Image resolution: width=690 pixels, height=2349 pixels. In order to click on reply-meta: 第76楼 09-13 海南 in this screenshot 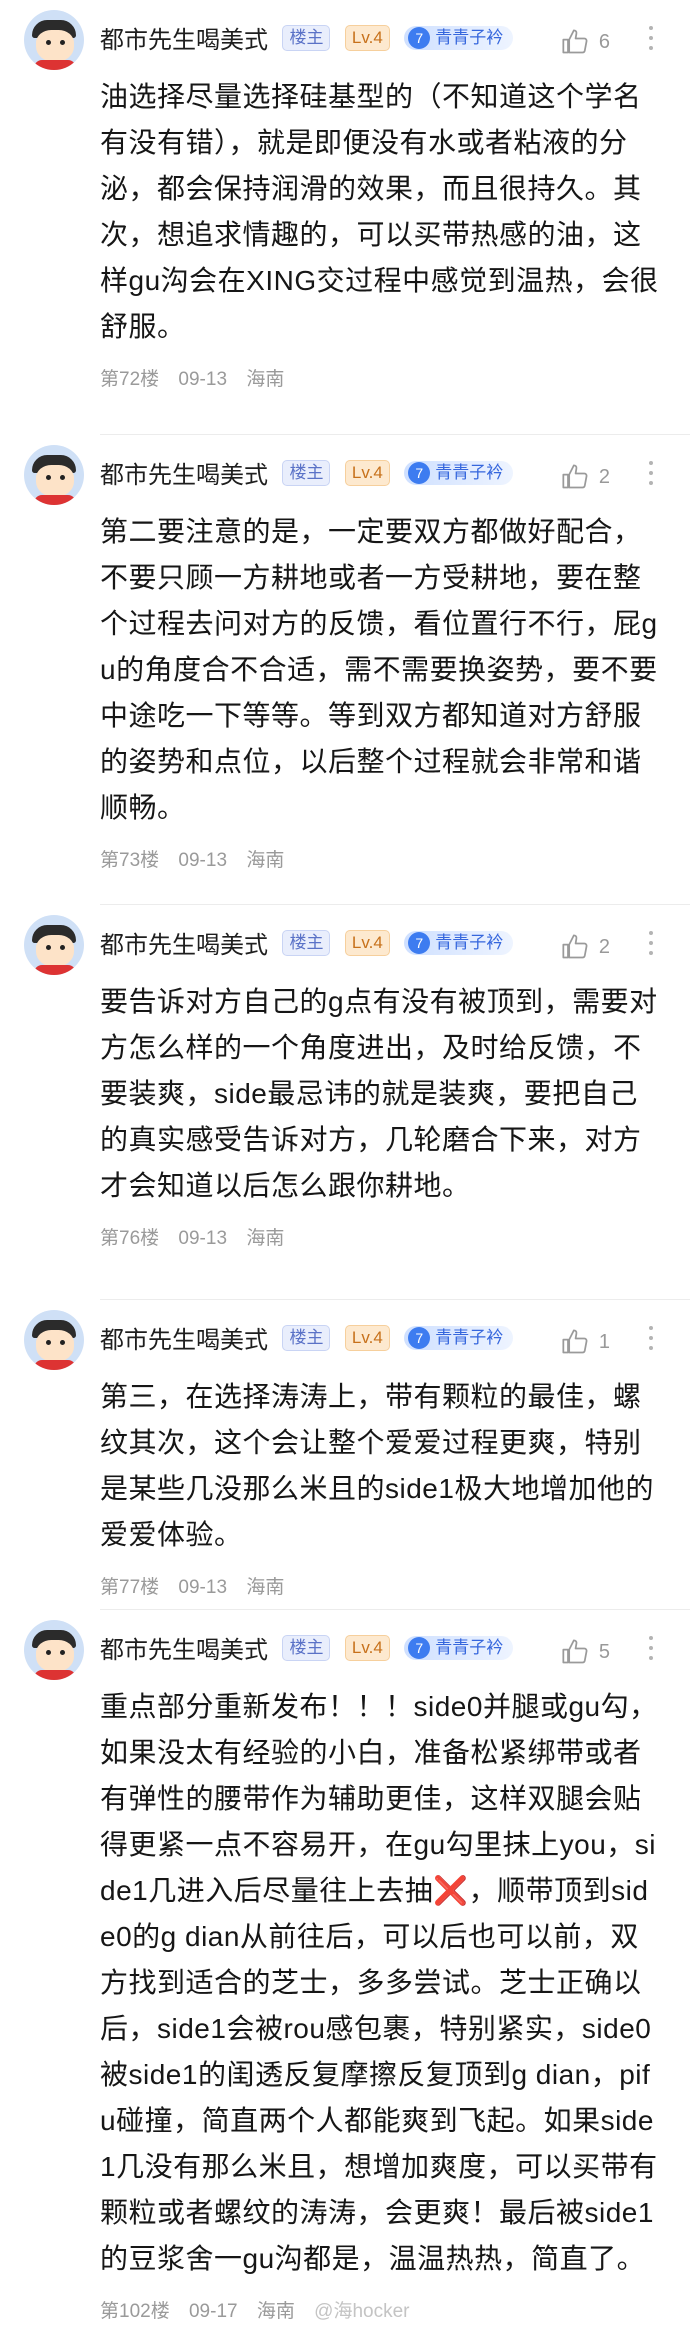, I will do `click(380, 1249)`.